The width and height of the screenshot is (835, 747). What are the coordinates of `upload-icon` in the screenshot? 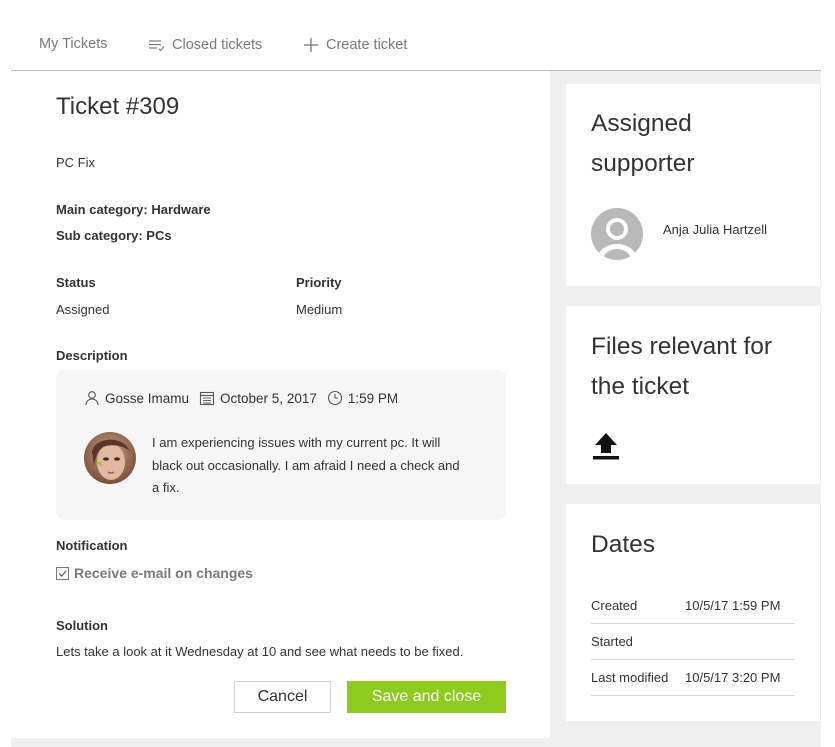 It's located at (606, 446).